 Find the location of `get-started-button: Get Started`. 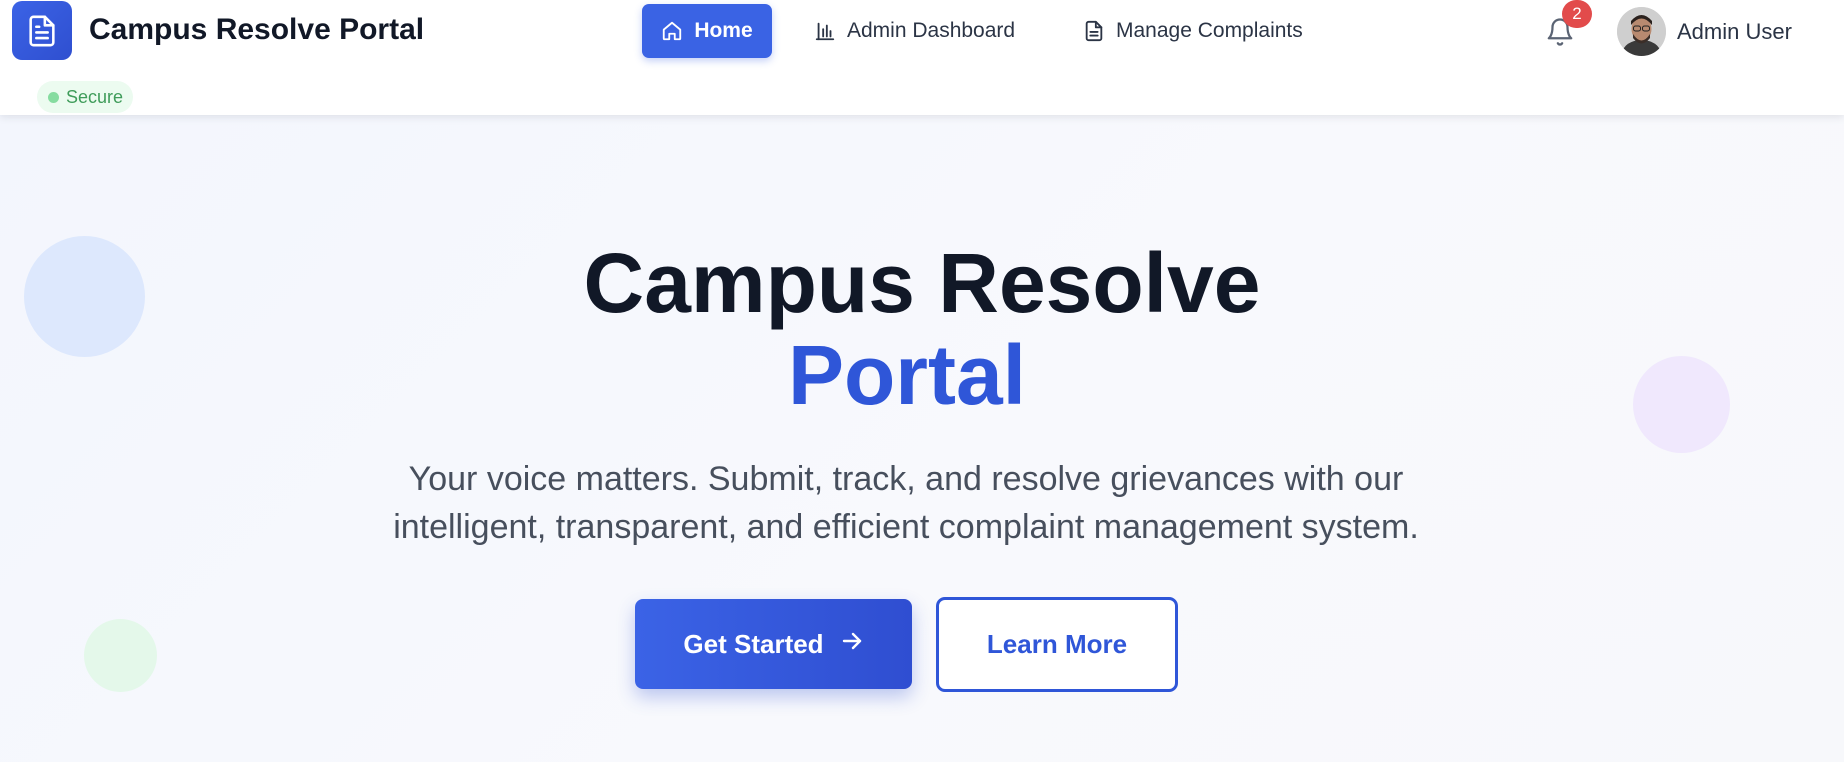

get-started-button: Get Started is located at coordinates (773, 644).